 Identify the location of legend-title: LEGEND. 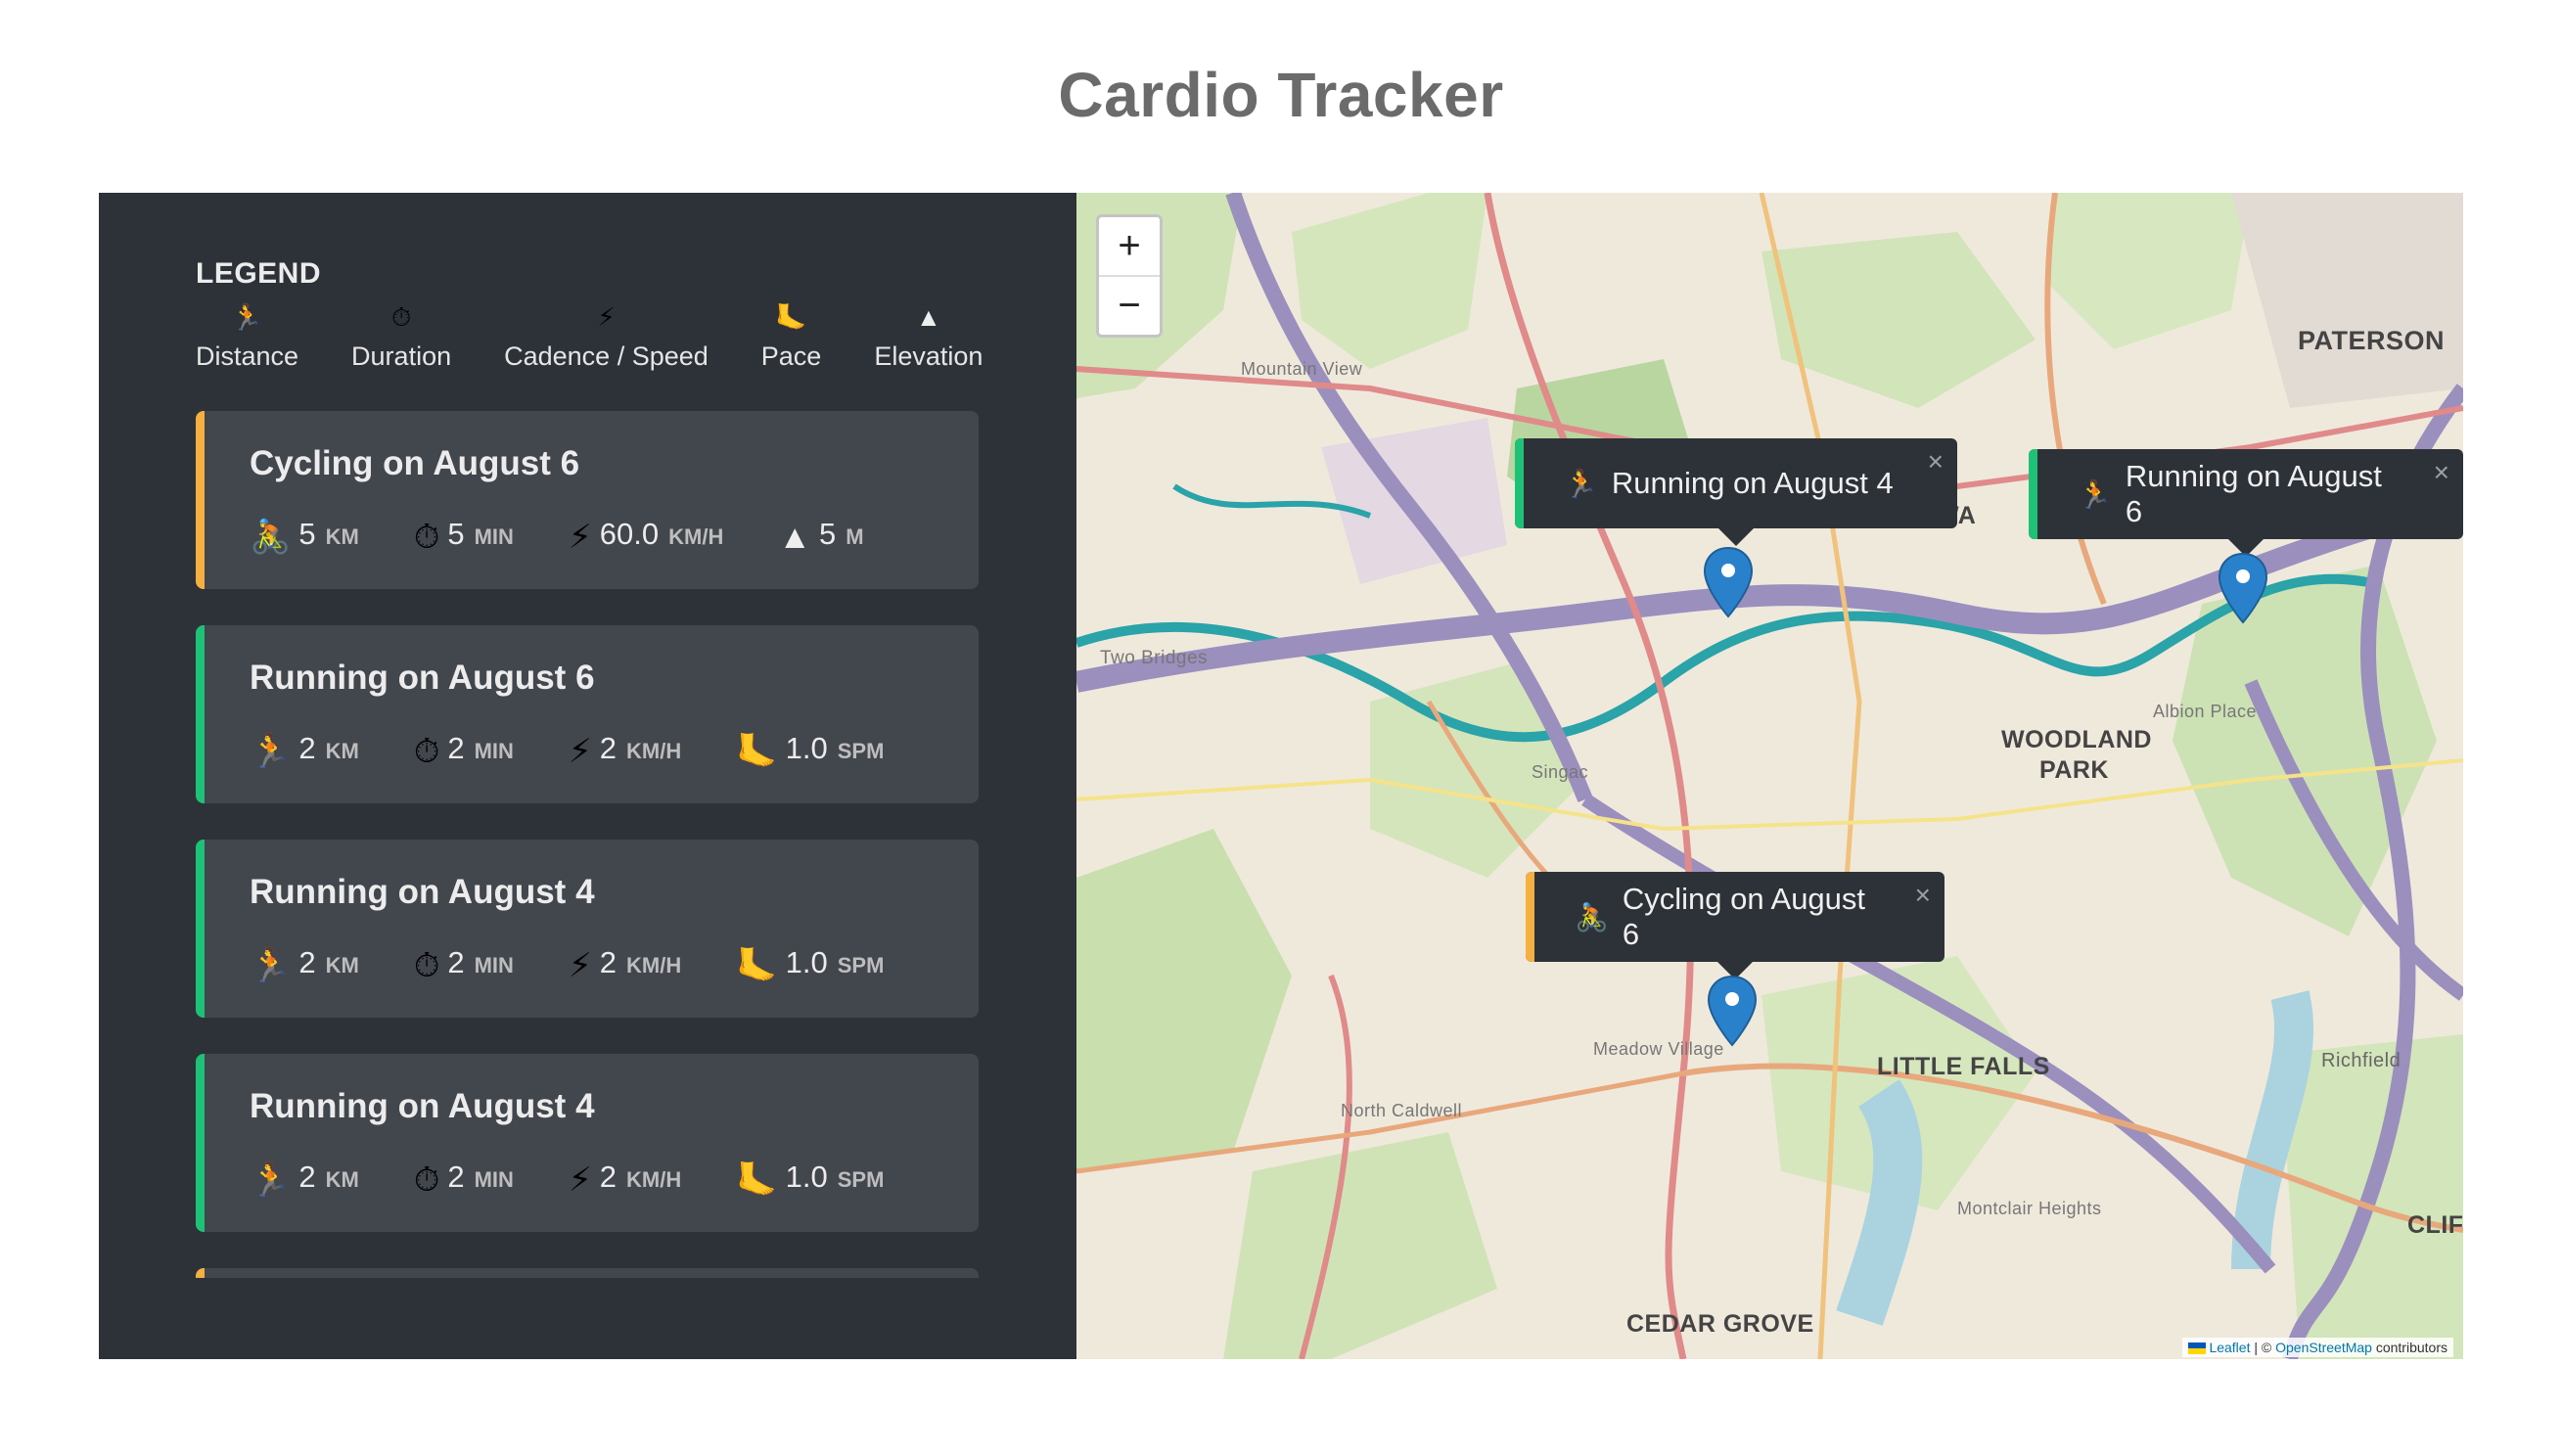
(259, 273).